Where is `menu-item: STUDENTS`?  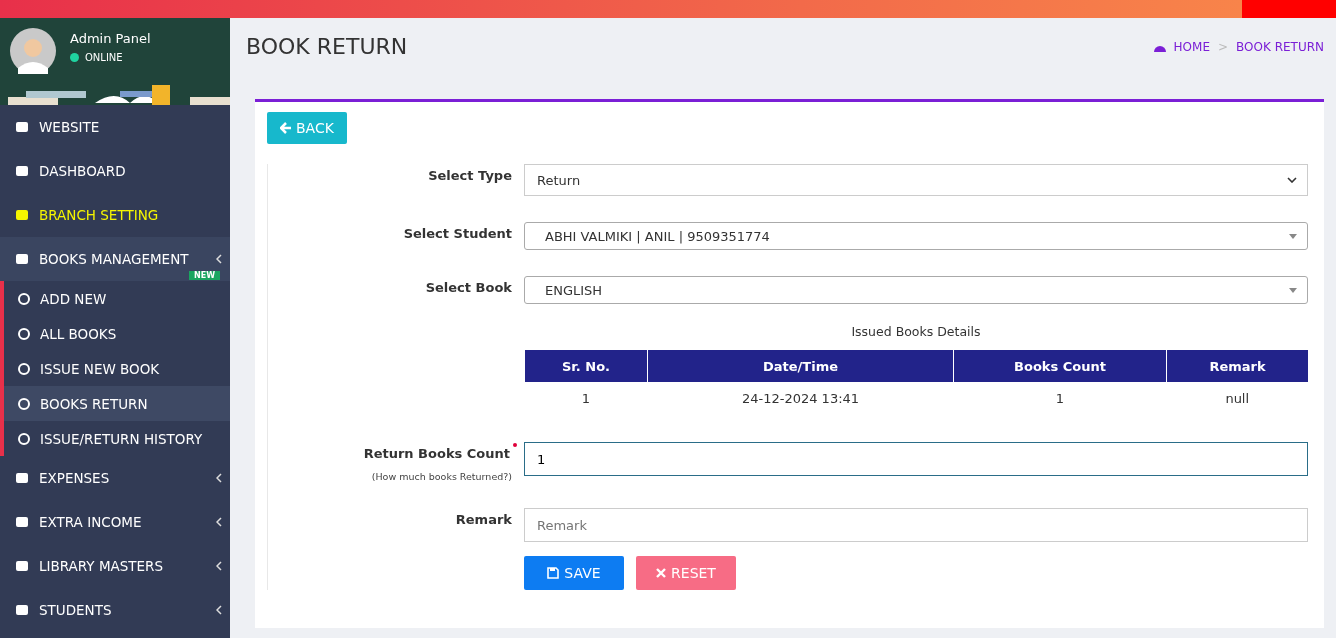
menu-item: STUDENTS is located at coordinates (115, 610).